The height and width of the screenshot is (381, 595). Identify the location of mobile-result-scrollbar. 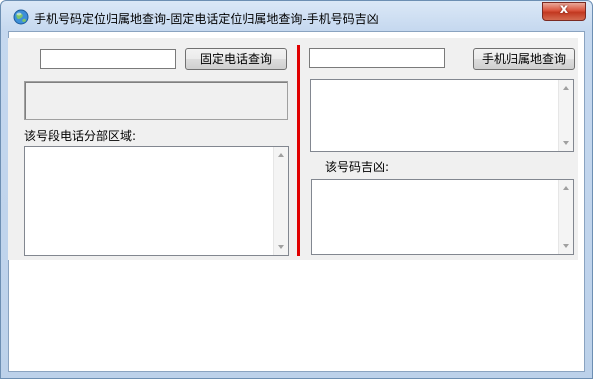
(565, 115).